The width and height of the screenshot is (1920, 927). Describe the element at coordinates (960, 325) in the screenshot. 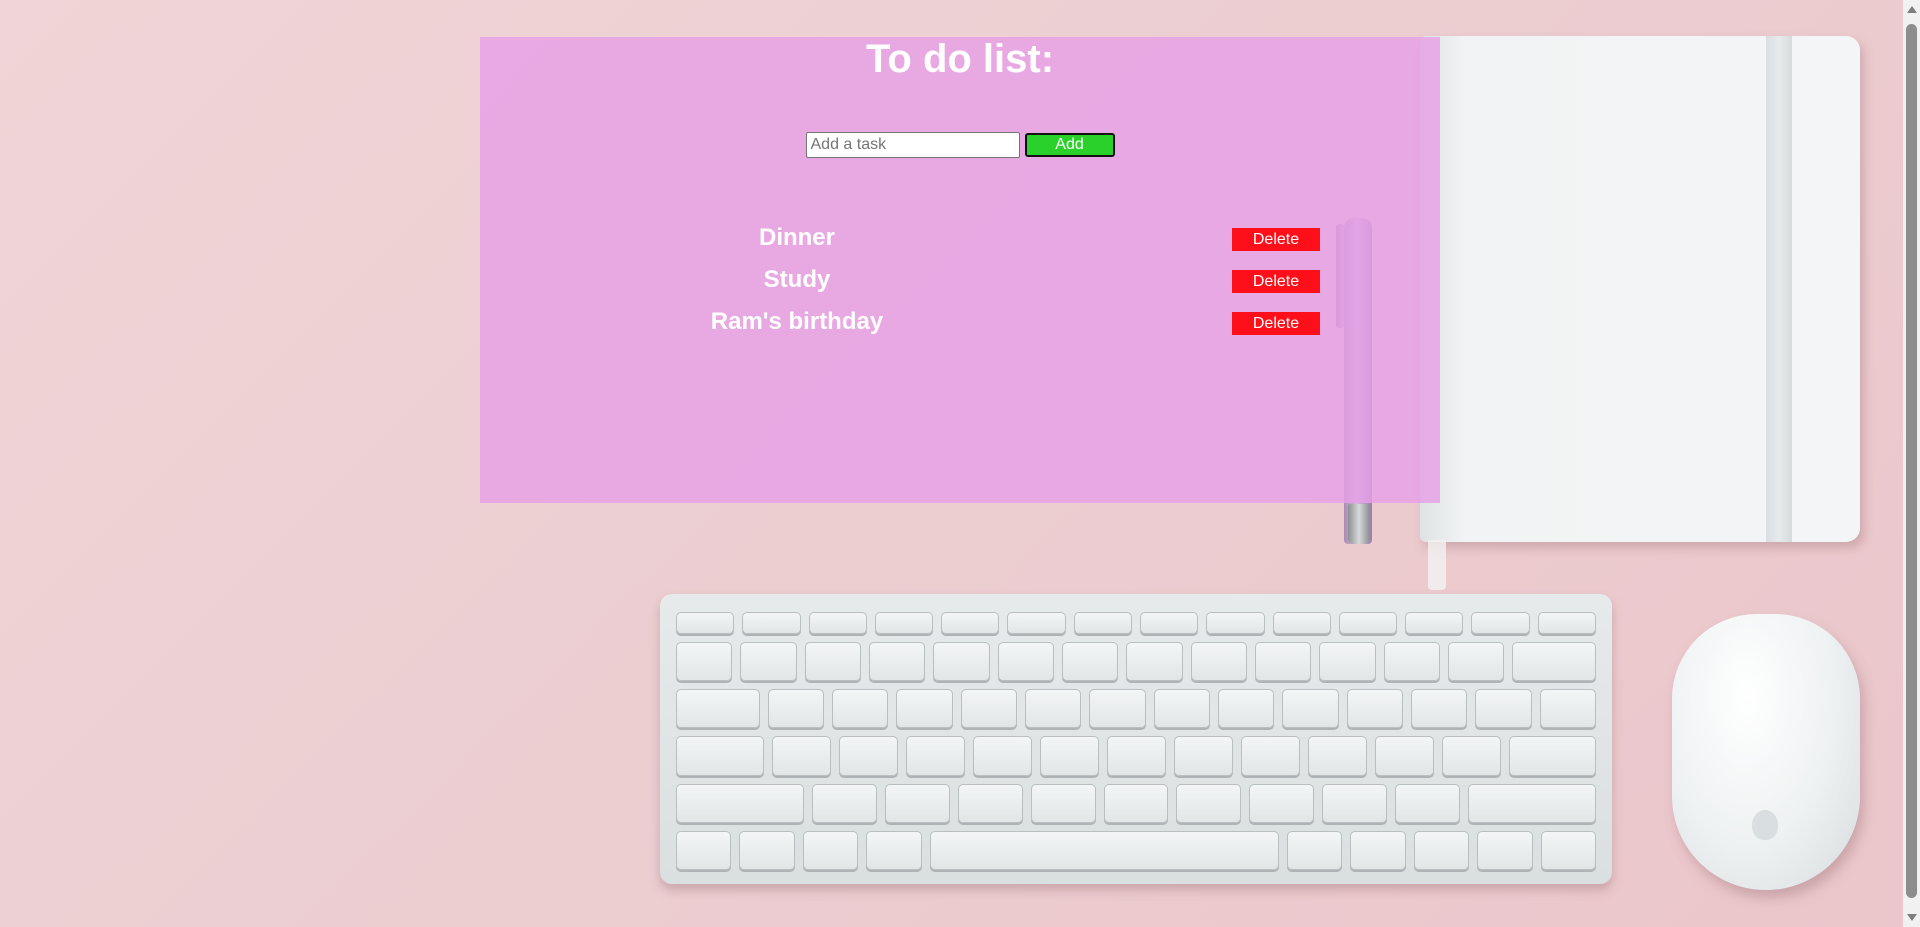

I see `list-item: Ram's birthday Delete` at that location.